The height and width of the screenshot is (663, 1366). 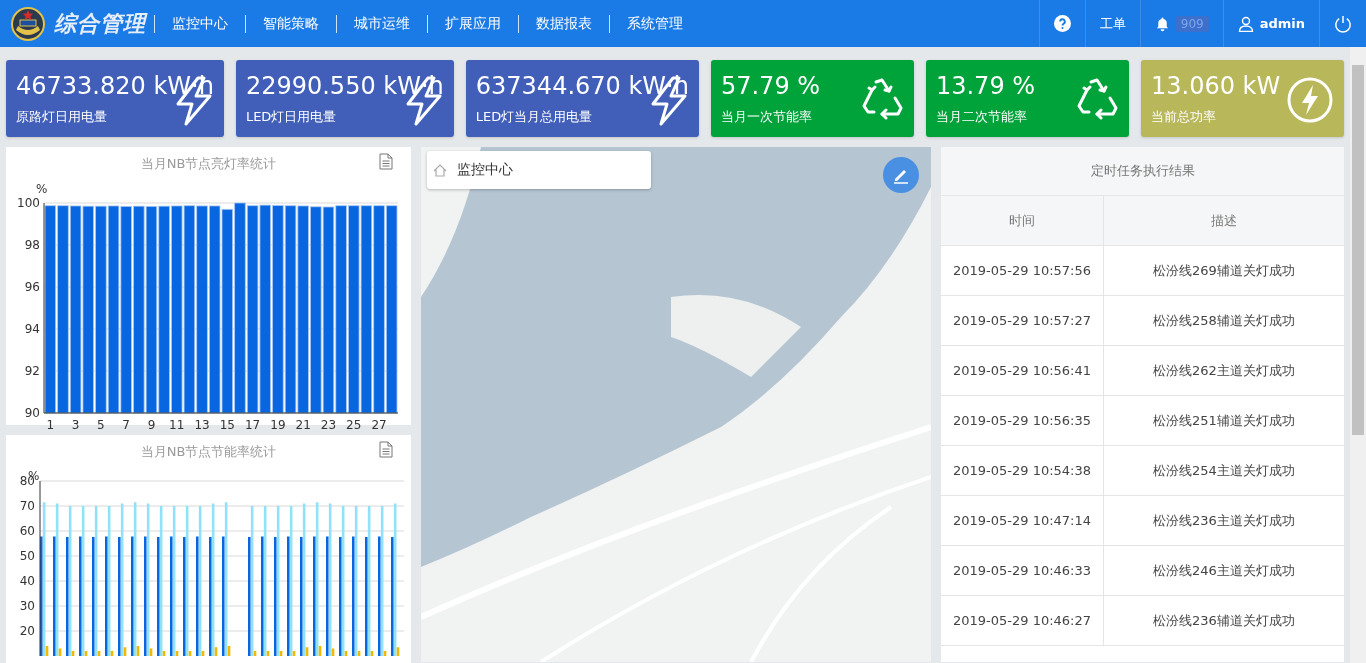 I want to click on nav-link: 系统管理, so click(x=655, y=23).